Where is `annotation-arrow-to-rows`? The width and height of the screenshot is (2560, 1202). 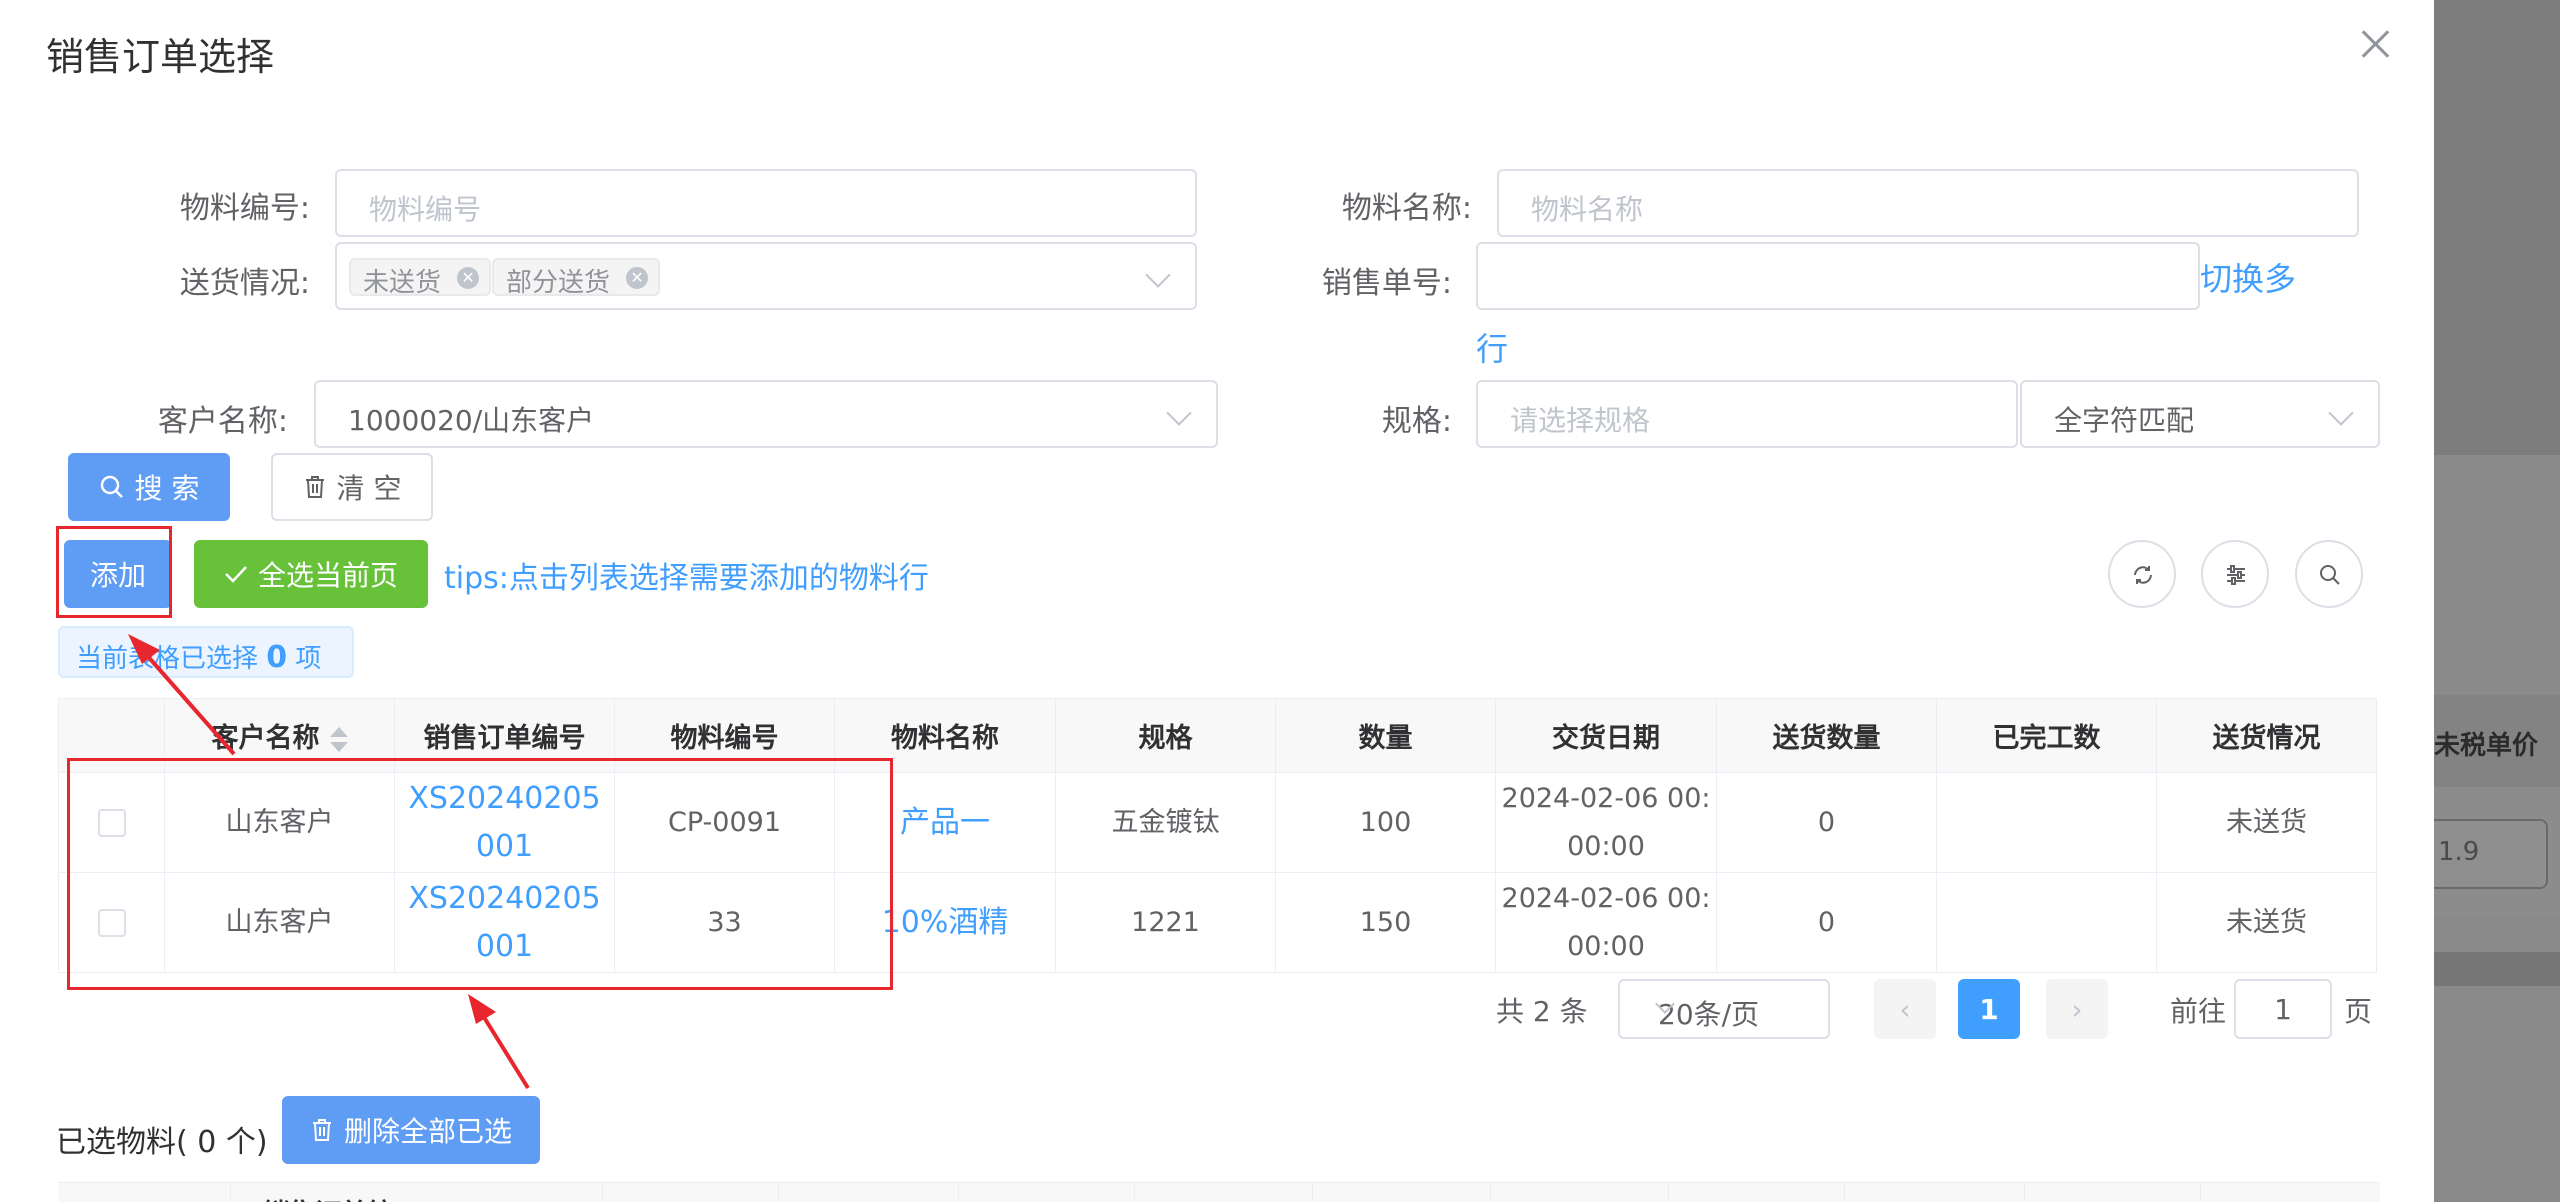
annotation-arrow-to-rows is located at coordinates (499, 1042).